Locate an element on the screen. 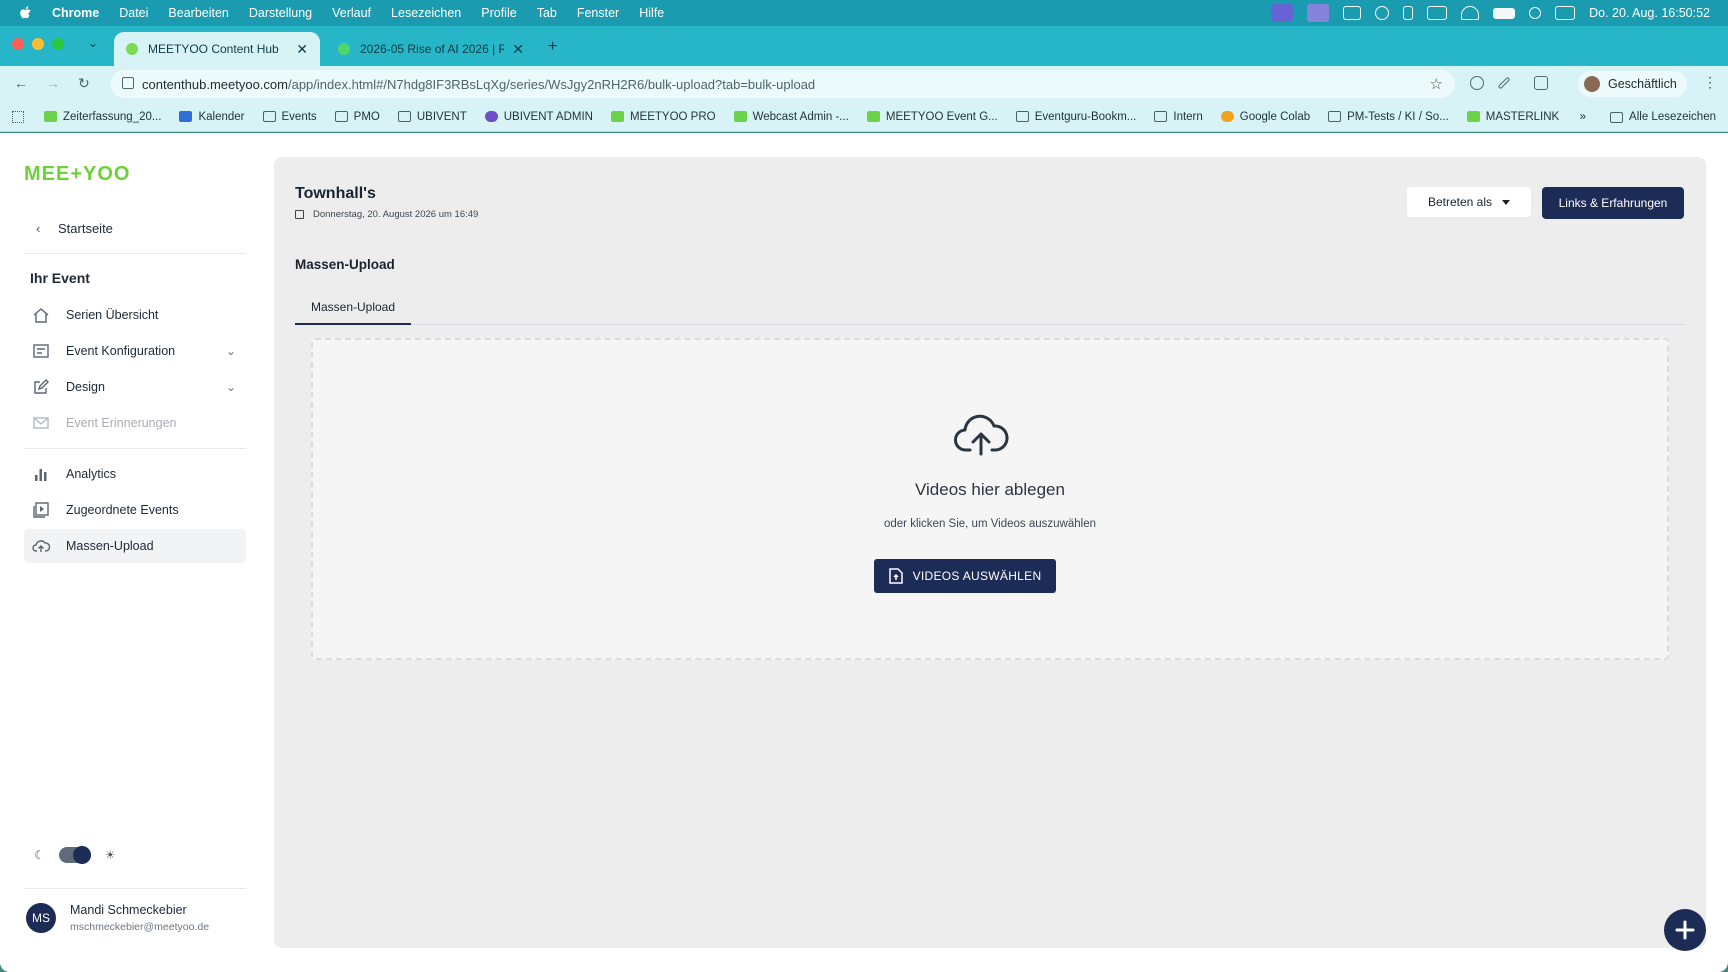 Image resolution: width=1728 pixels, height=972 pixels. tab-rise-of-ai: 2026-05 Rise of AI 2026 | Re ✕ is located at coordinates (431, 49).